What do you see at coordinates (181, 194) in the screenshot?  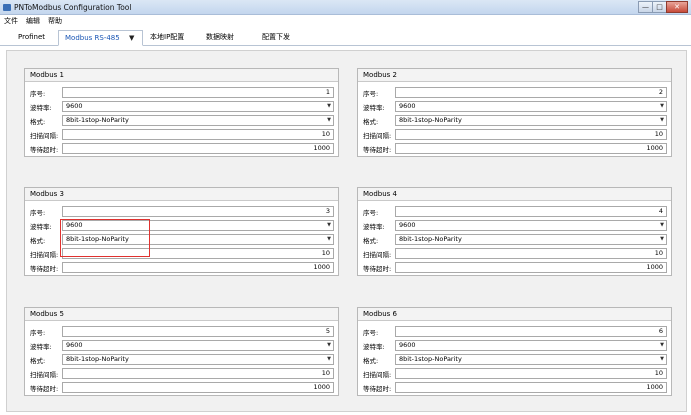 I see `group-title: Modbus 3` at bounding box center [181, 194].